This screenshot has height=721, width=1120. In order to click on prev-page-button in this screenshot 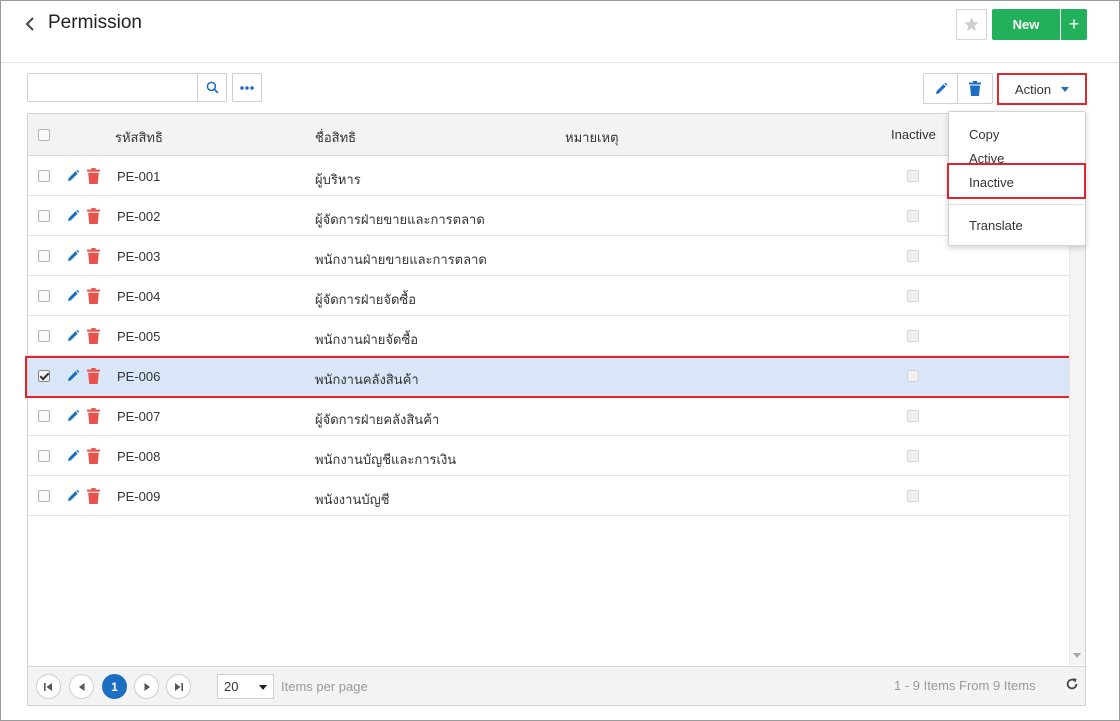, I will do `click(81, 686)`.